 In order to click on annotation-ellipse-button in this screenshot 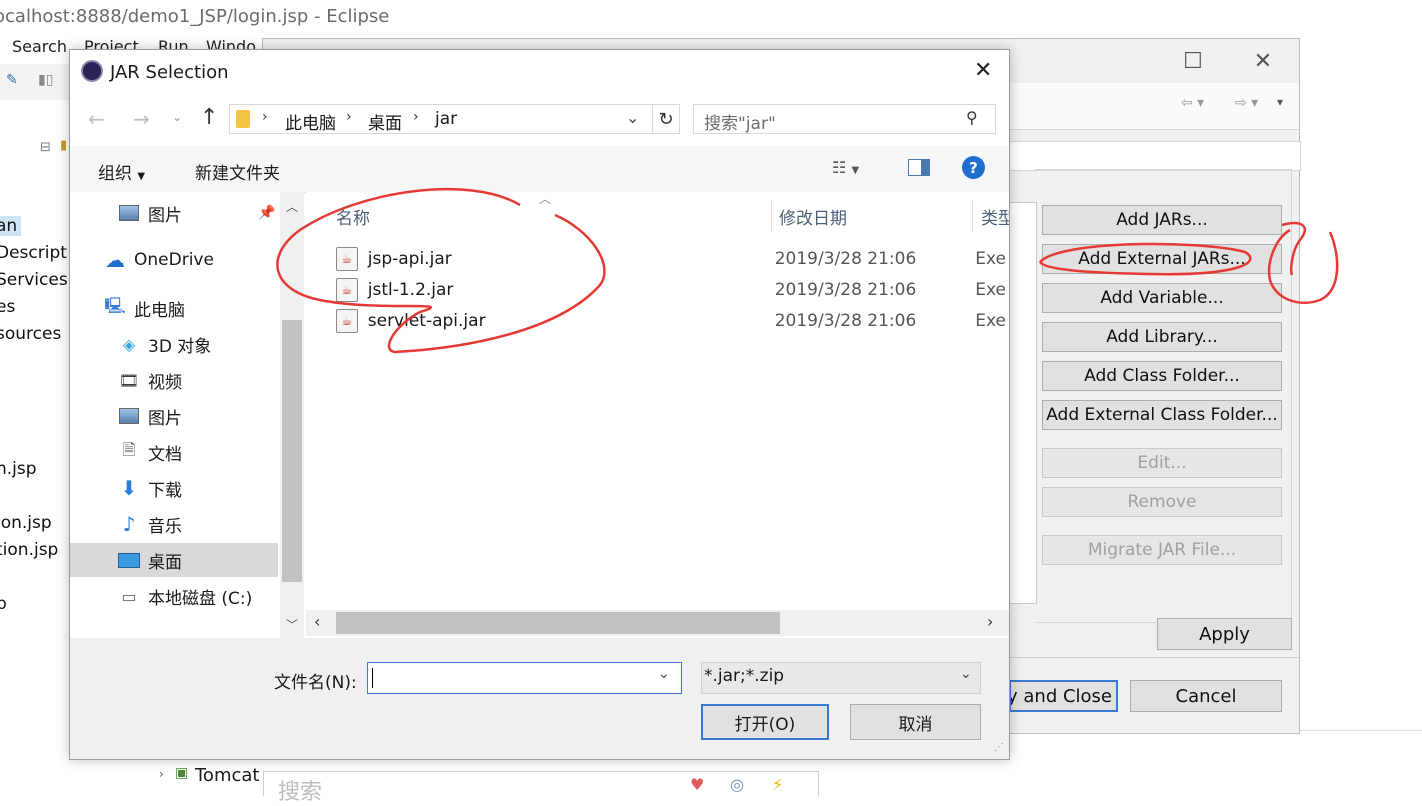, I will do `click(1145, 259)`.